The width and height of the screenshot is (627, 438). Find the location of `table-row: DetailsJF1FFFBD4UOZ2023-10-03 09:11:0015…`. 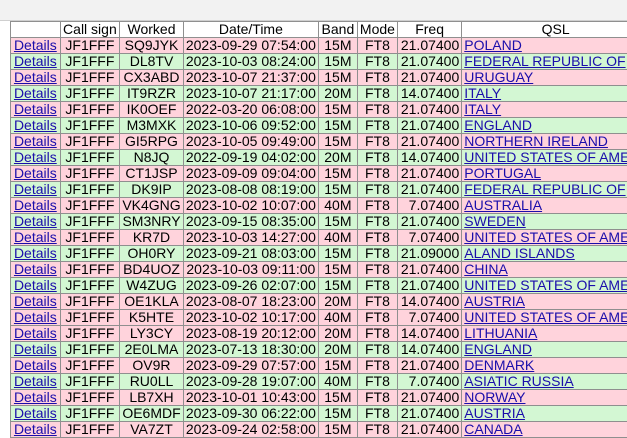

table-row: DetailsJF1FFFBD4UOZ2023-10-03 09:11:0015… is located at coordinates (319, 270).